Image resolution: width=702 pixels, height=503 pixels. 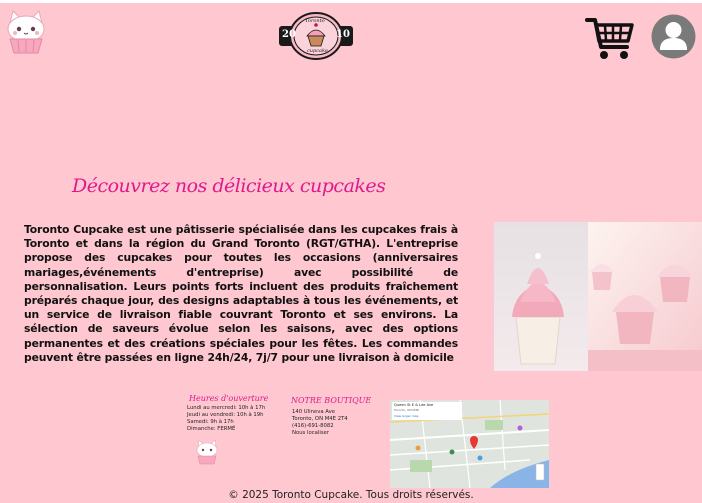 I want to click on locate-us-link: Nous localiser, so click(x=310, y=433).